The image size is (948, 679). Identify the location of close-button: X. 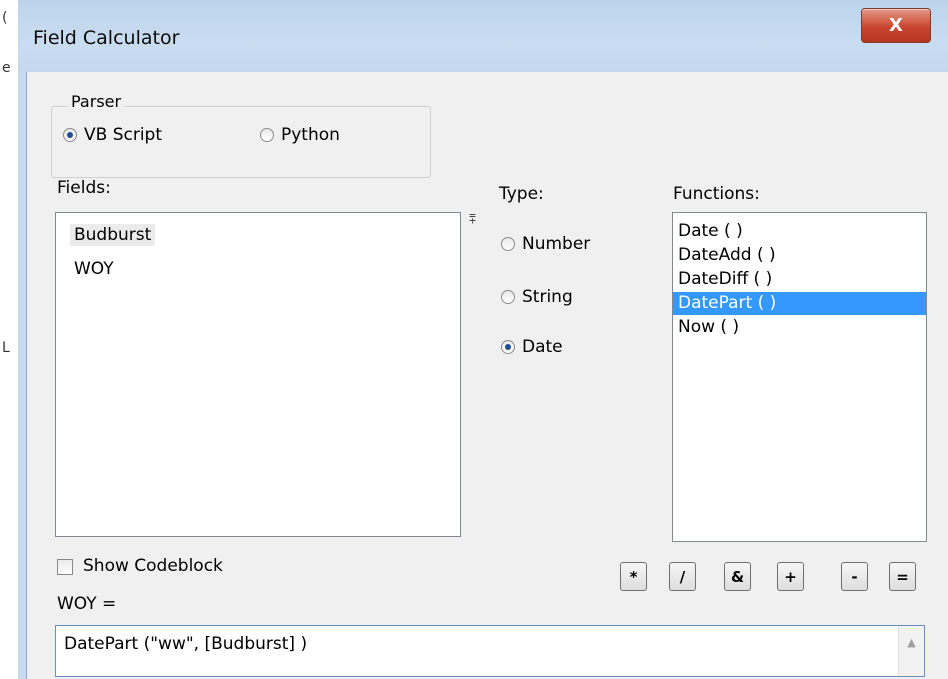
(896, 25).